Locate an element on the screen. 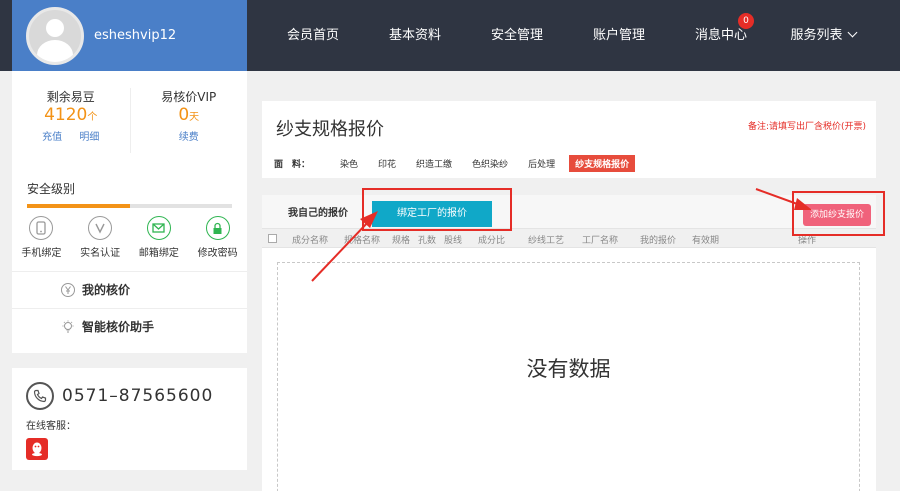 This screenshot has width=900, height=491. chevron-down-icon is located at coordinates (852, 32).